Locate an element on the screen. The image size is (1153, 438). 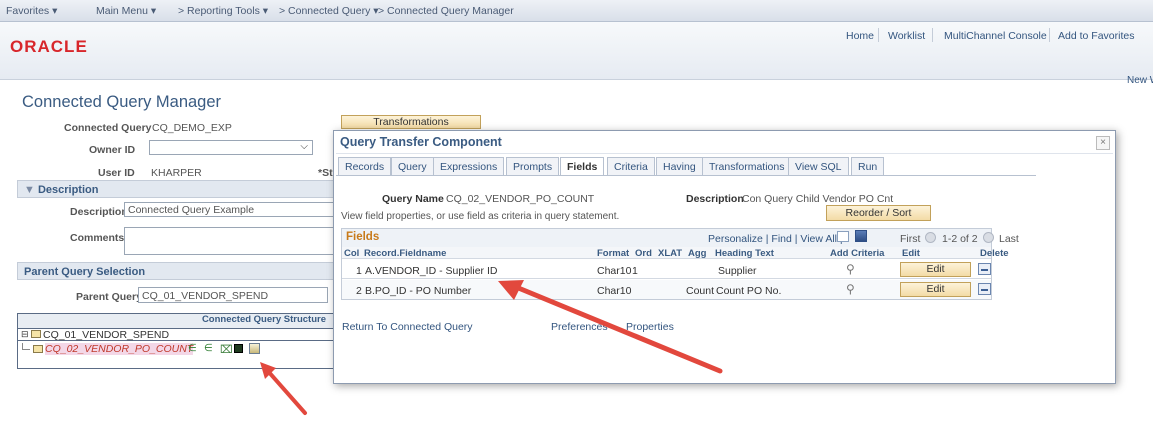
column-header-format: Format is located at coordinates (613, 253).